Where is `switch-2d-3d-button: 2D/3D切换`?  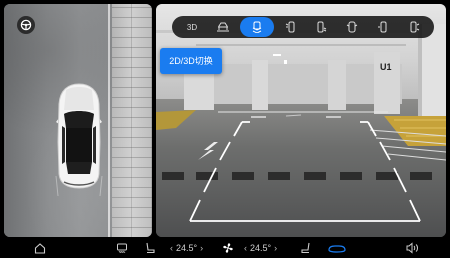 switch-2d-3d-button: 2D/3D切换 is located at coordinates (191, 61).